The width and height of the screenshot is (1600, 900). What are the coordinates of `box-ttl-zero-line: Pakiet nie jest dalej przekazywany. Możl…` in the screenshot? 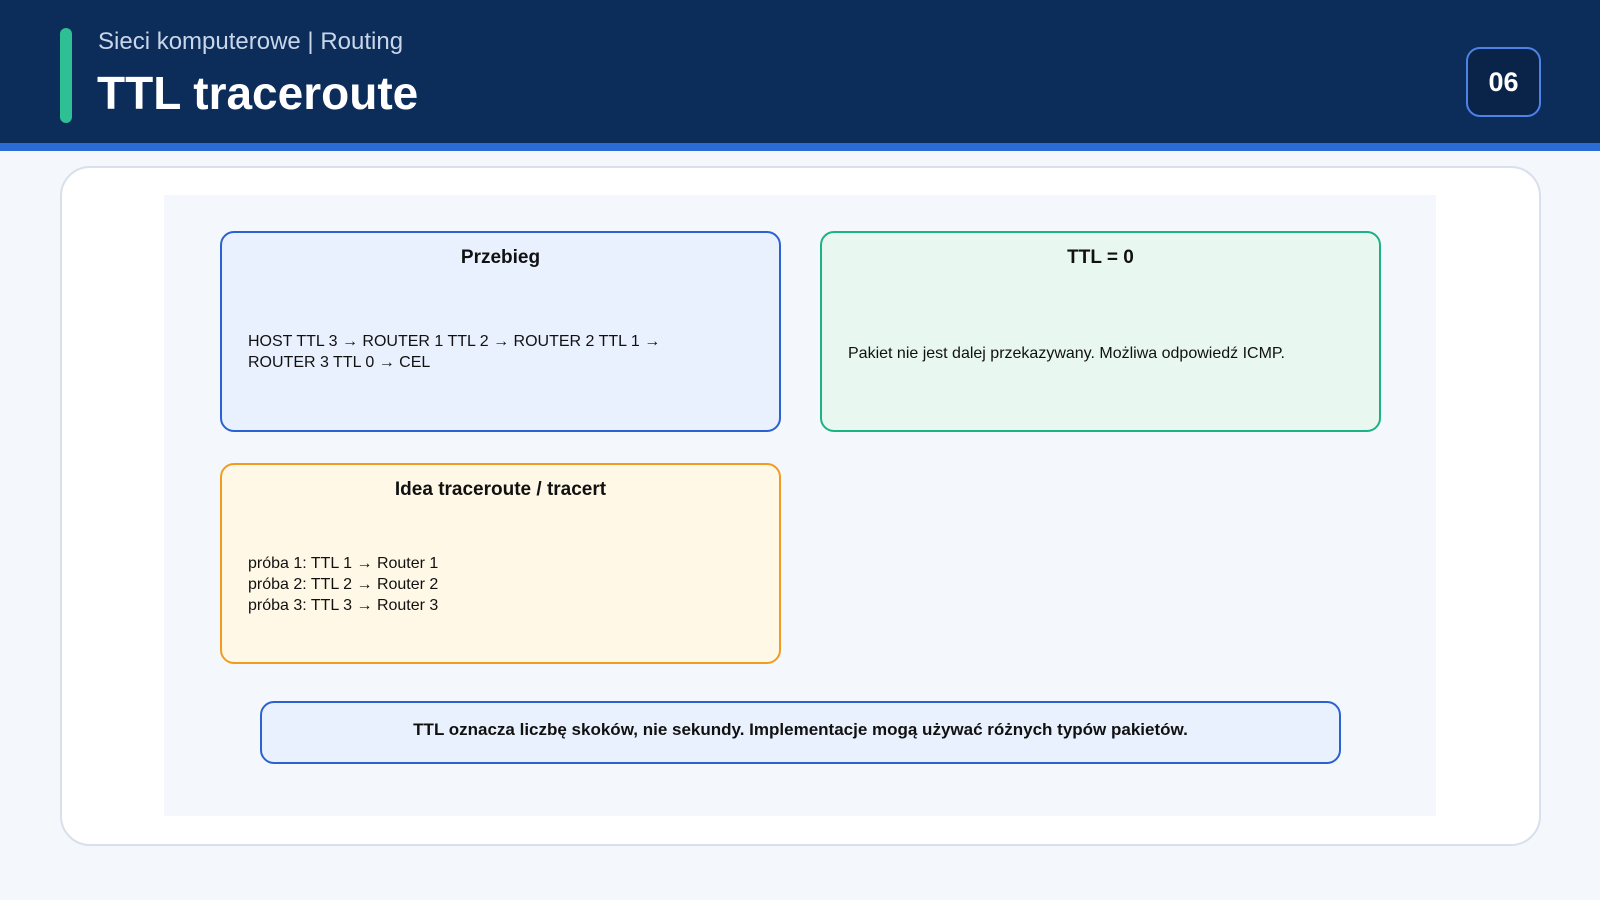 It's located at (1066, 353).